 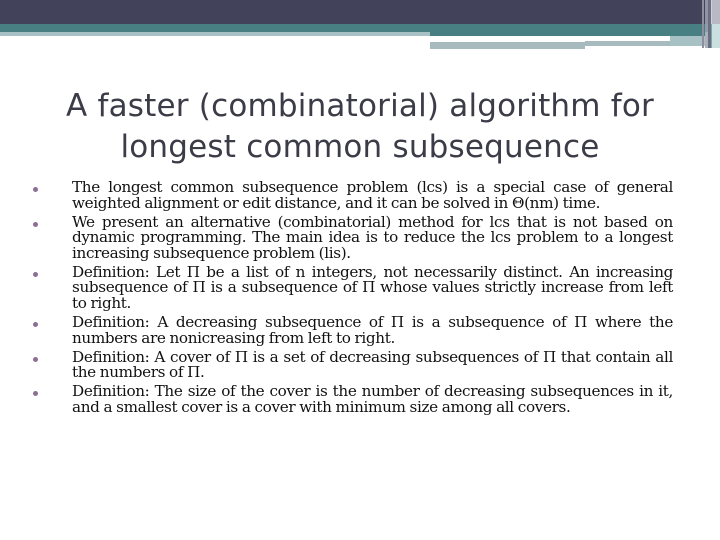 I want to click on header-accent-right-light, so click(x=507, y=45).